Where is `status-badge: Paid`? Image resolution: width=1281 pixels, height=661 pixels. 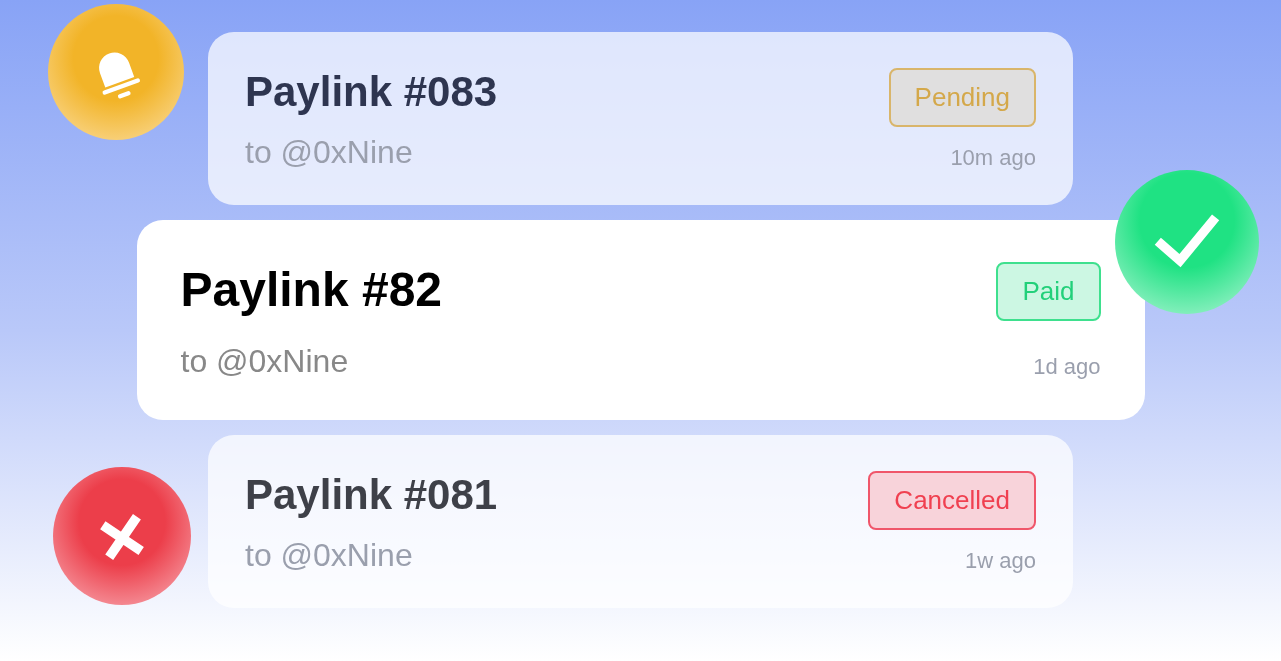
status-badge: Paid is located at coordinates (1048, 291).